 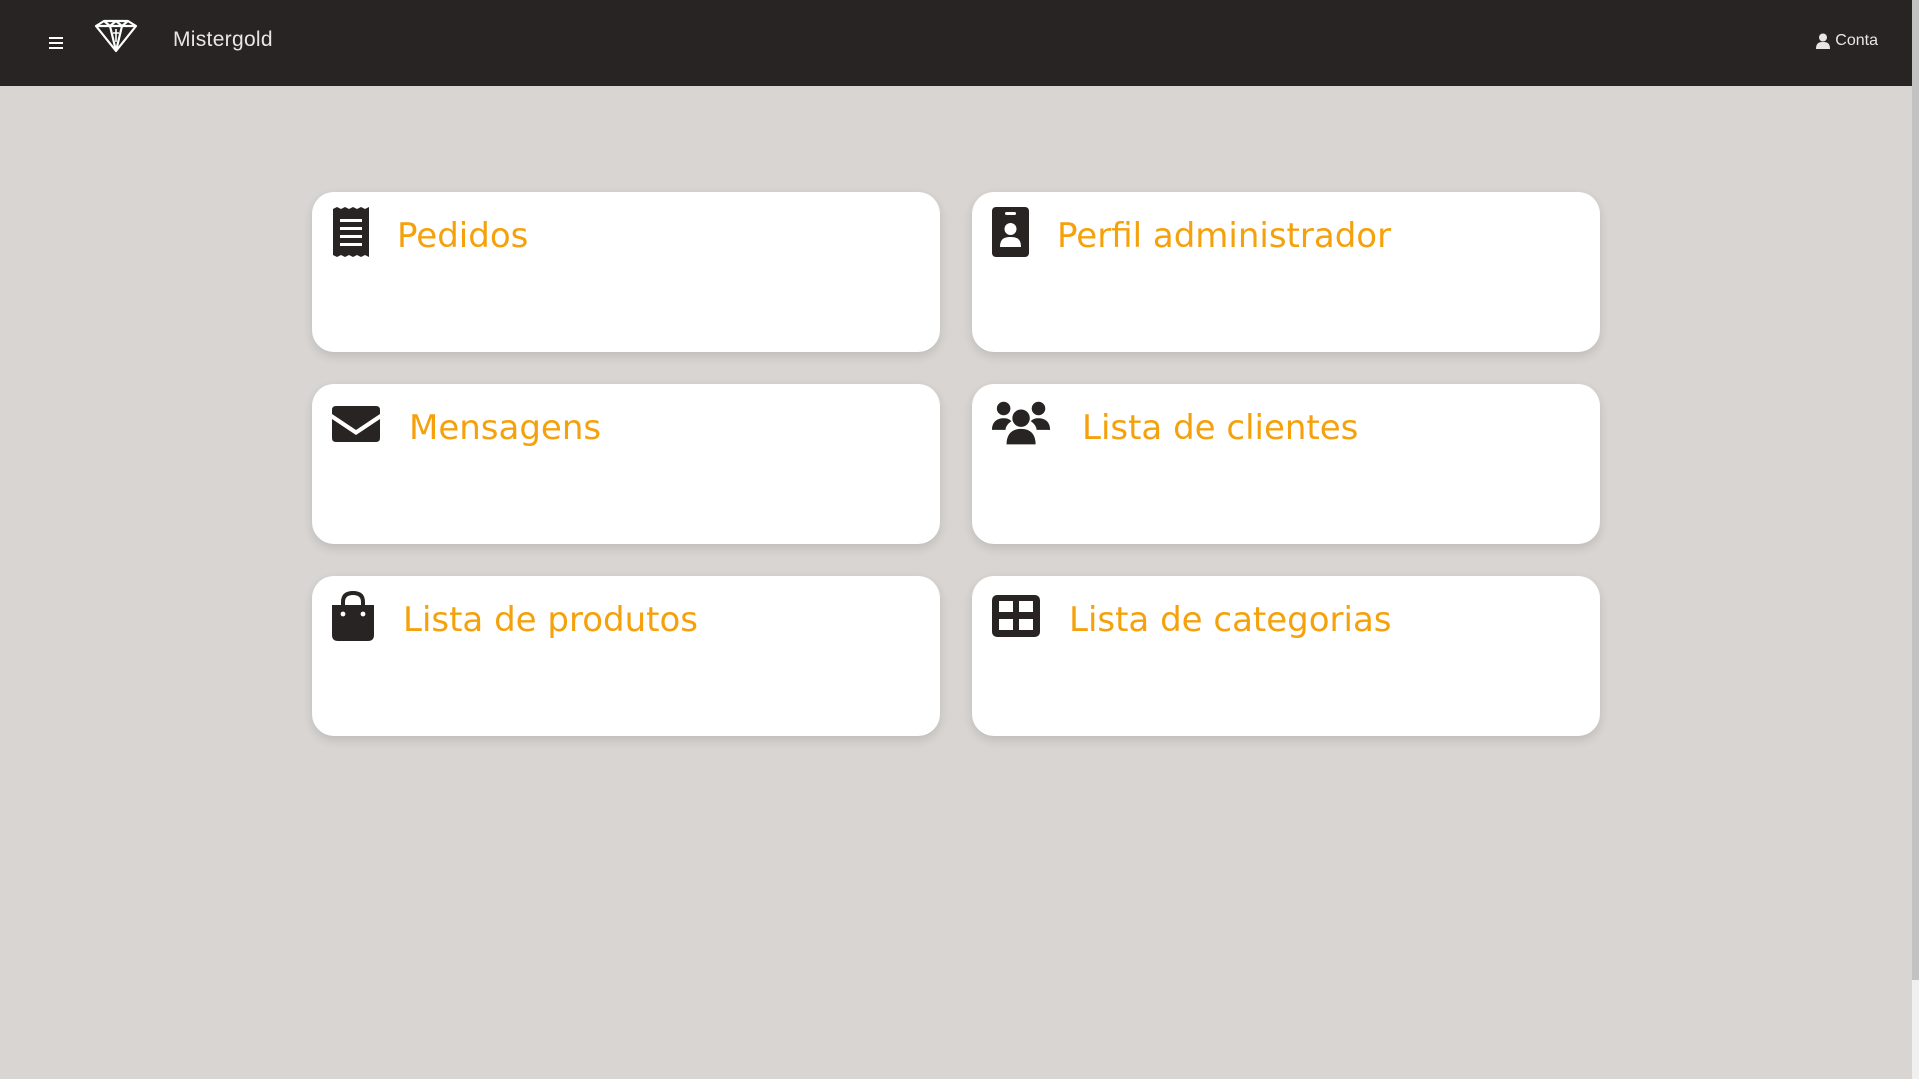 What do you see at coordinates (1016, 616) in the screenshot?
I see `grid-icon` at bounding box center [1016, 616].